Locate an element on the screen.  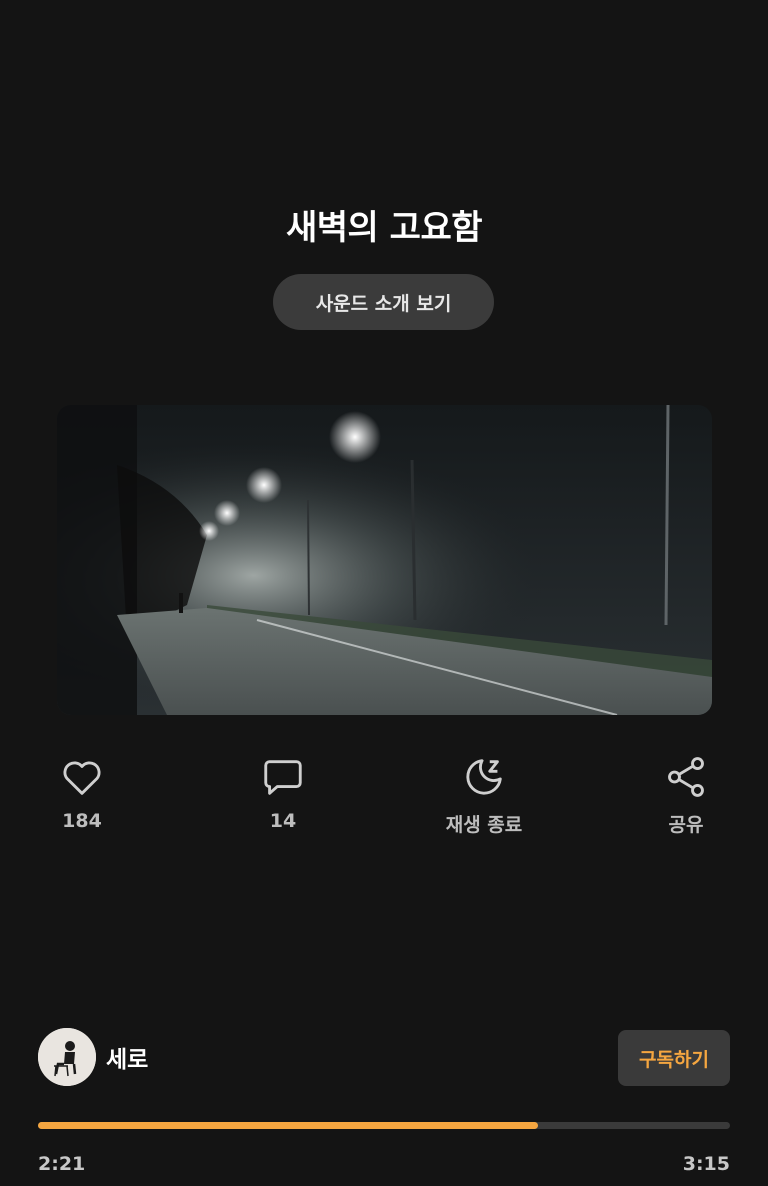
action-bar: 184 14 재생 종료 공유 is located at coordinates (384, 799).